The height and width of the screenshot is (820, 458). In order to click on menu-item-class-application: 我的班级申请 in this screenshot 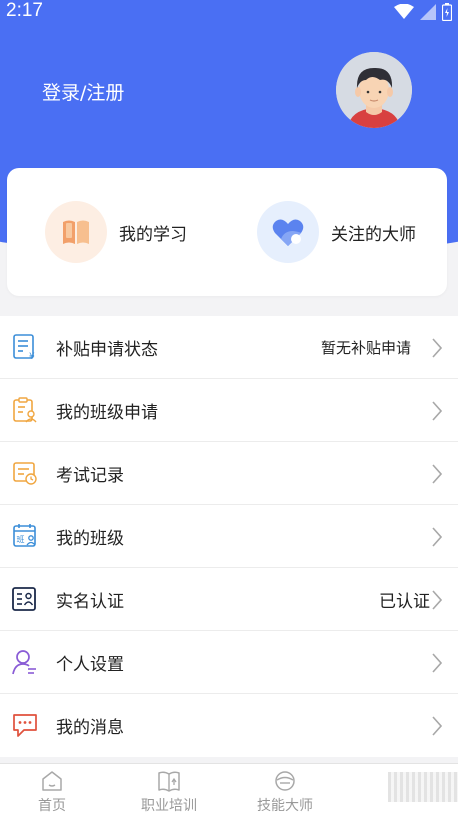, I will do `click(229, 410)`.